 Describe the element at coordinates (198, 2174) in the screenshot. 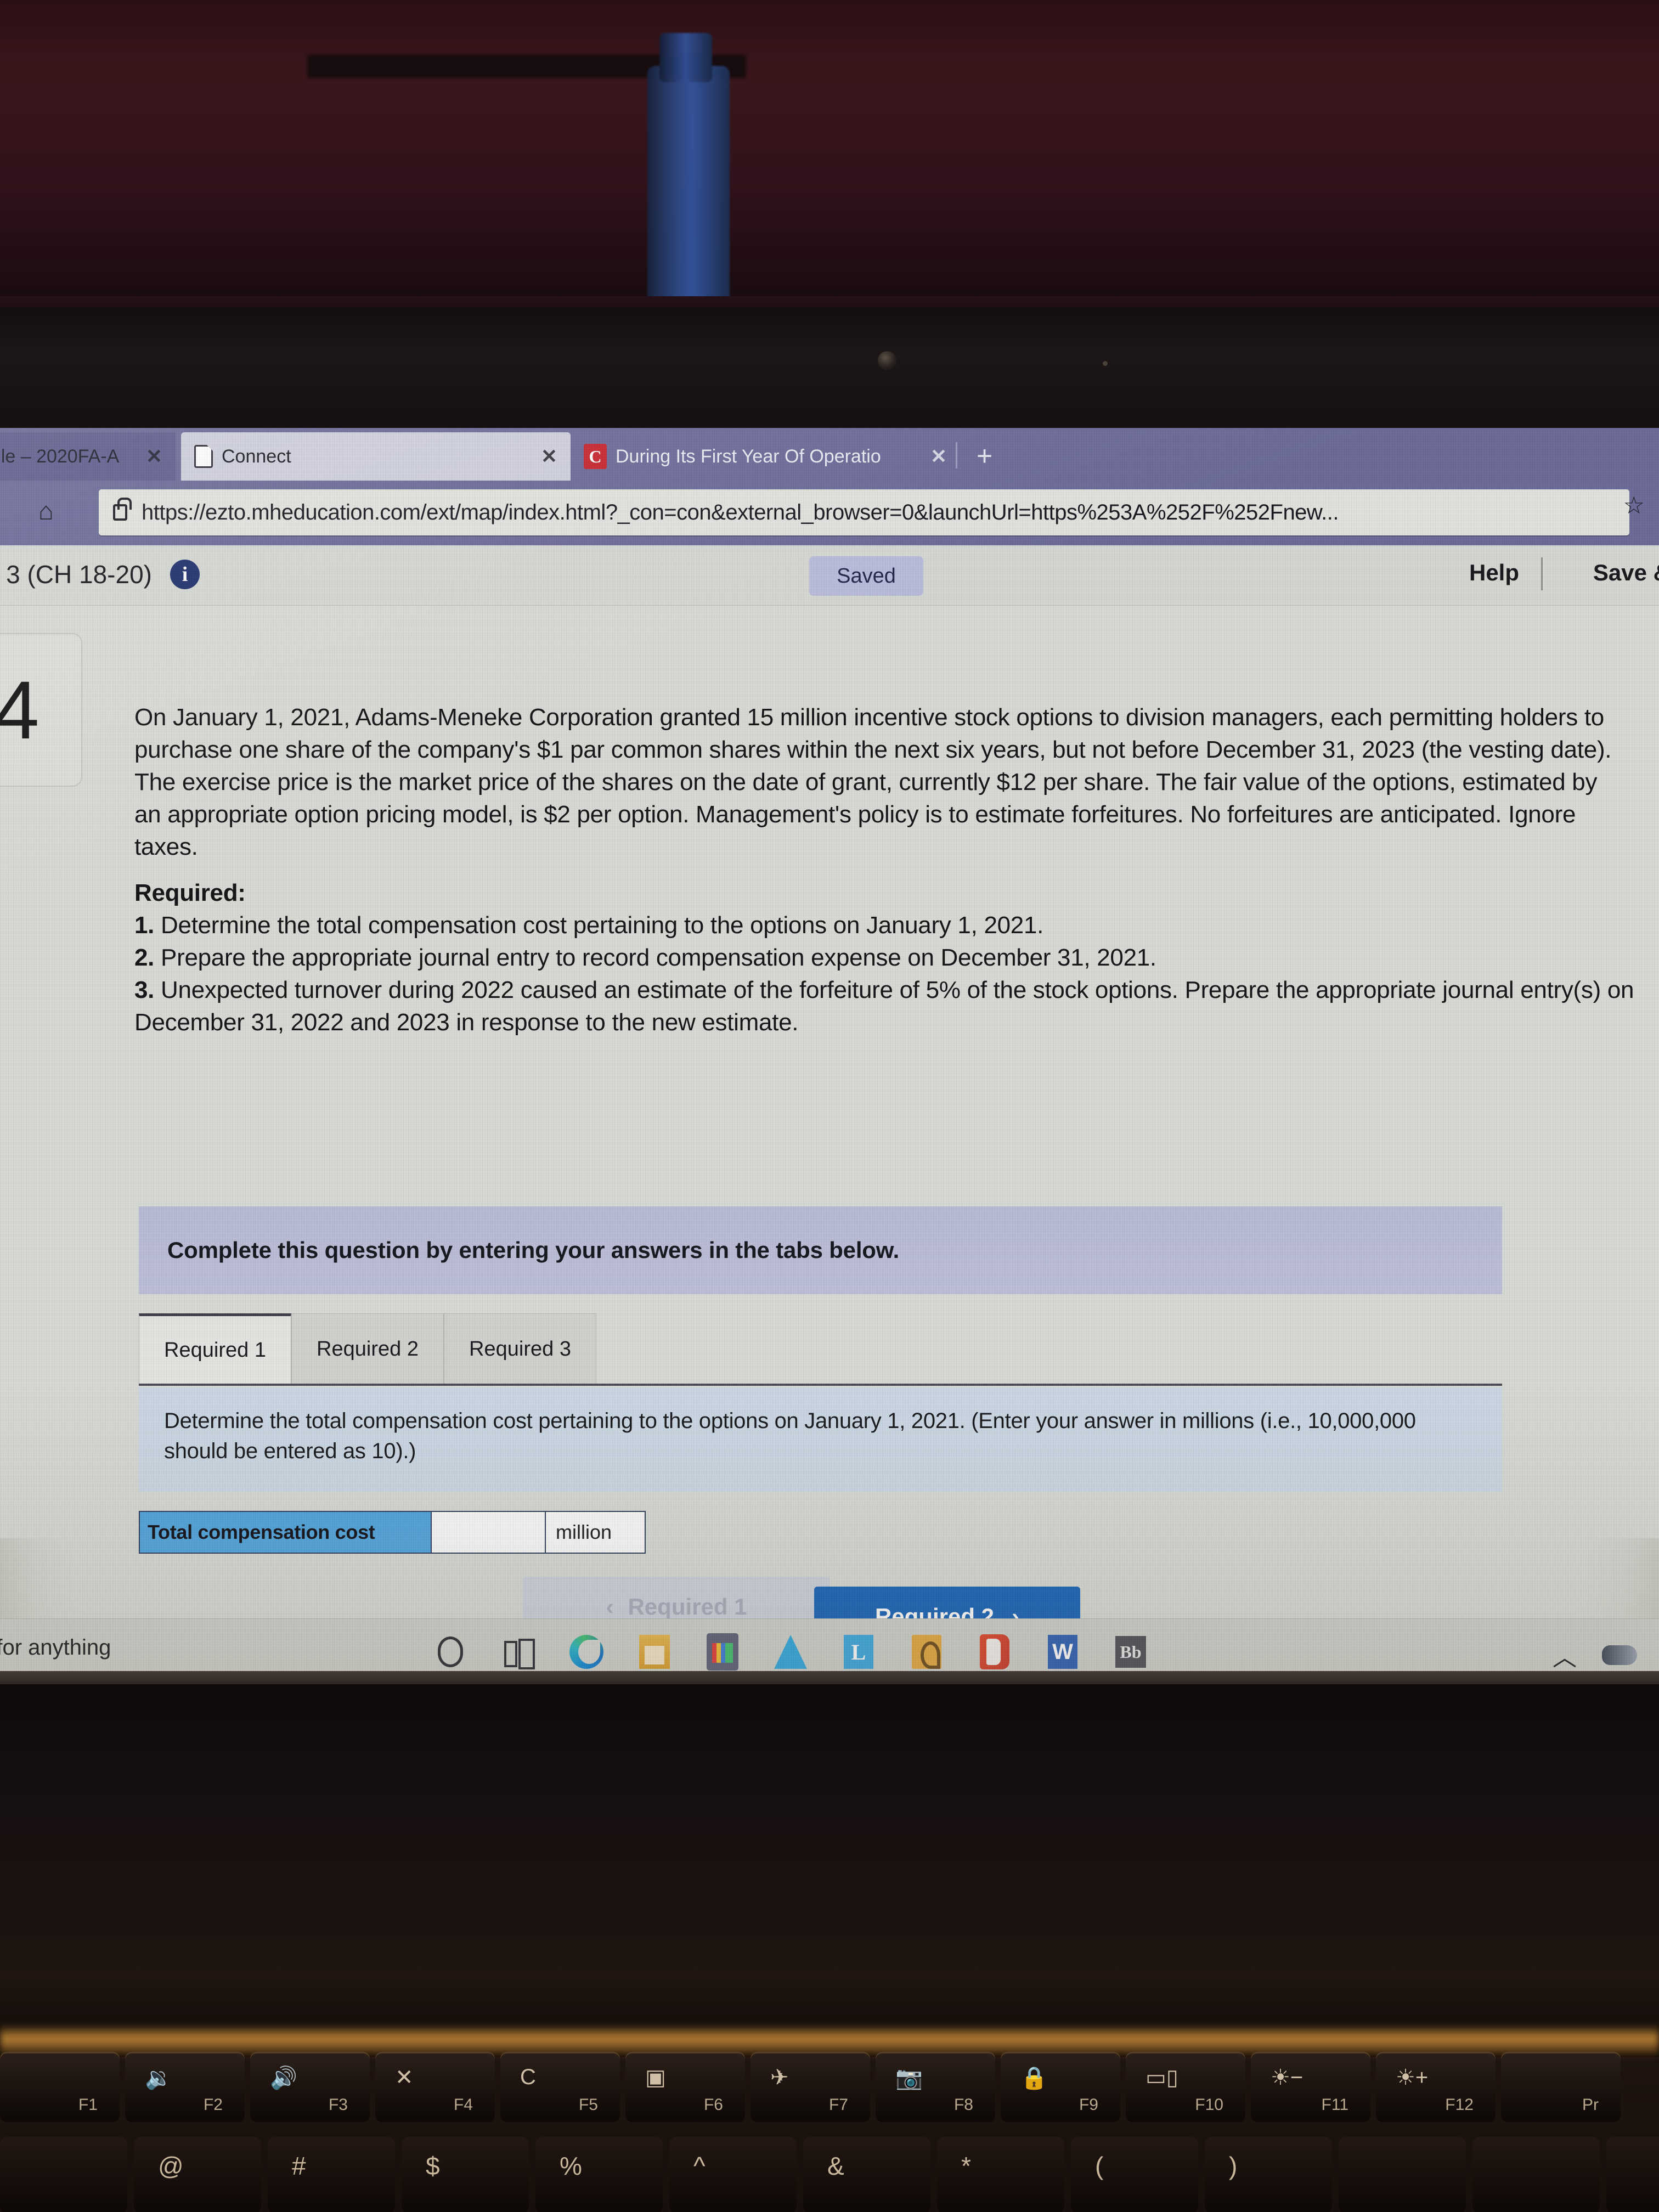

I see `key-2: @` at that location.